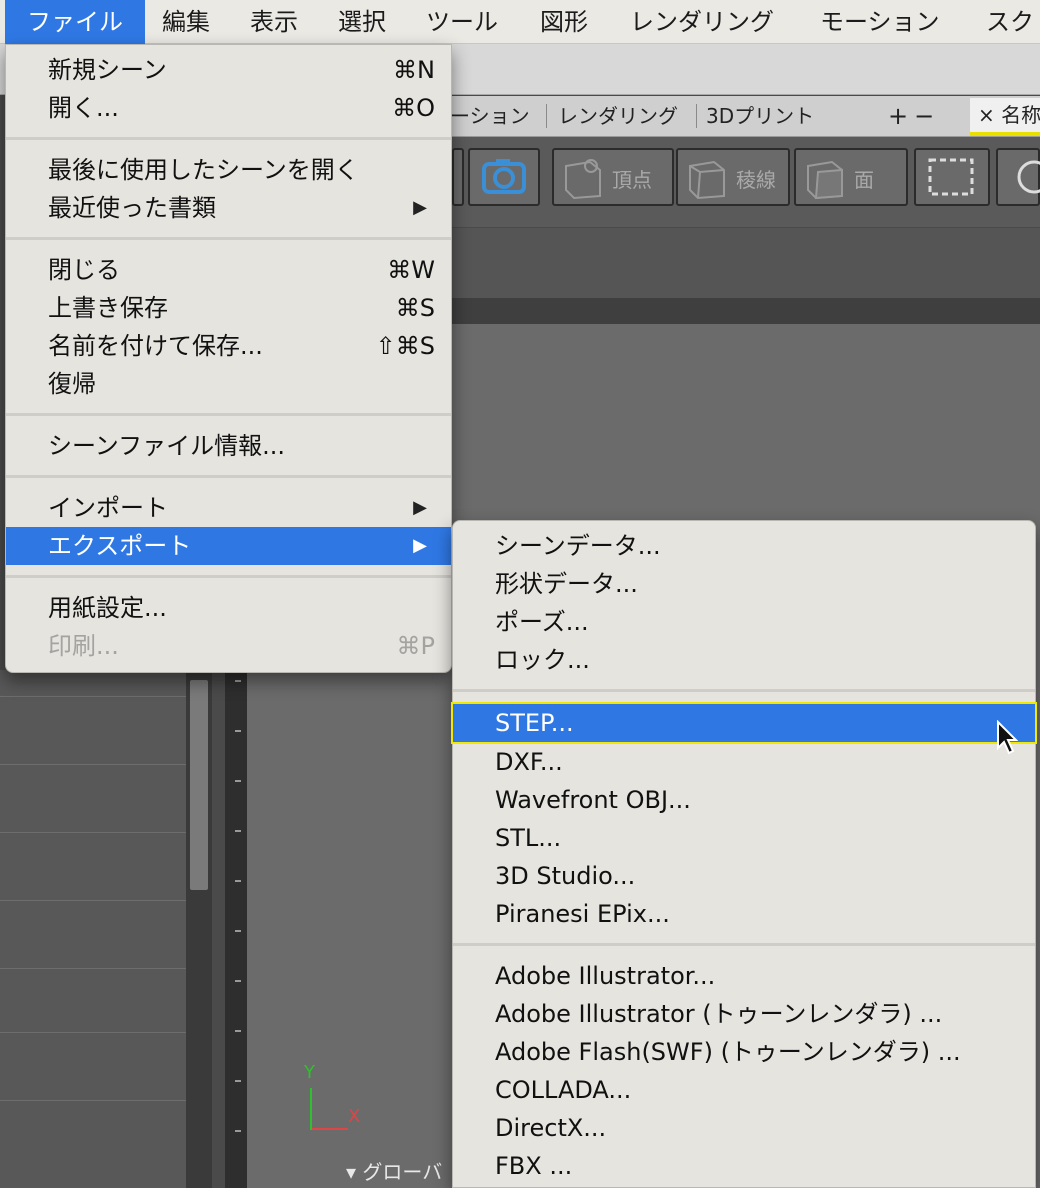 The image size is (1040, 1188). Describe the element at coordinates (1010, 22) in the screenshot. I see `menu-script: スク` at that location.